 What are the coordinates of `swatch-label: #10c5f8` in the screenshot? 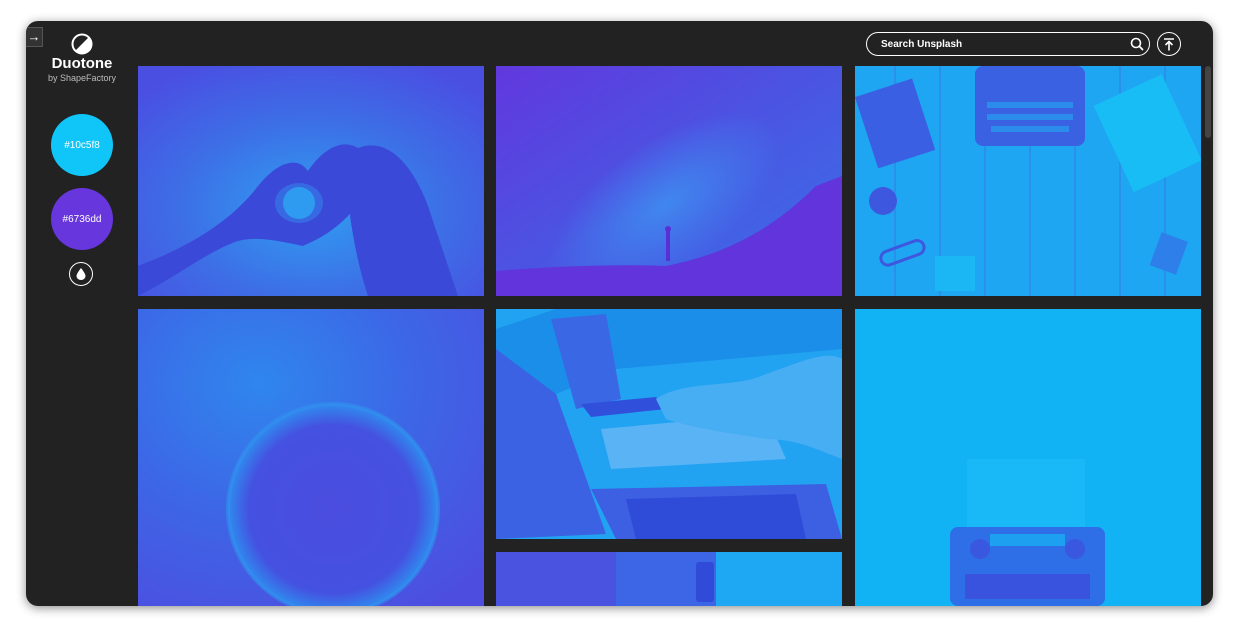 It's located at (82, 145).